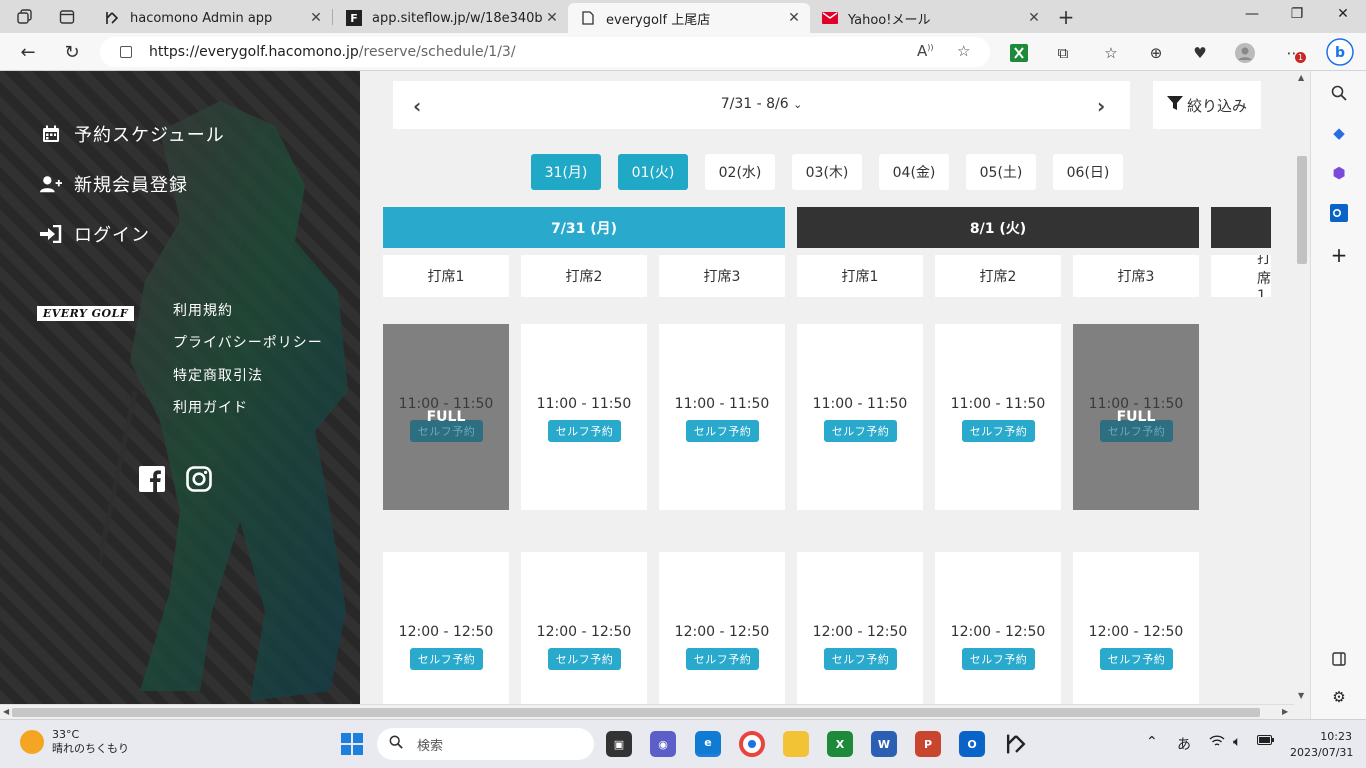 This screenshot has height=768, width=1366. I want to click on horizontal-scrollbar: ◀ ▶, so click(647, 711).